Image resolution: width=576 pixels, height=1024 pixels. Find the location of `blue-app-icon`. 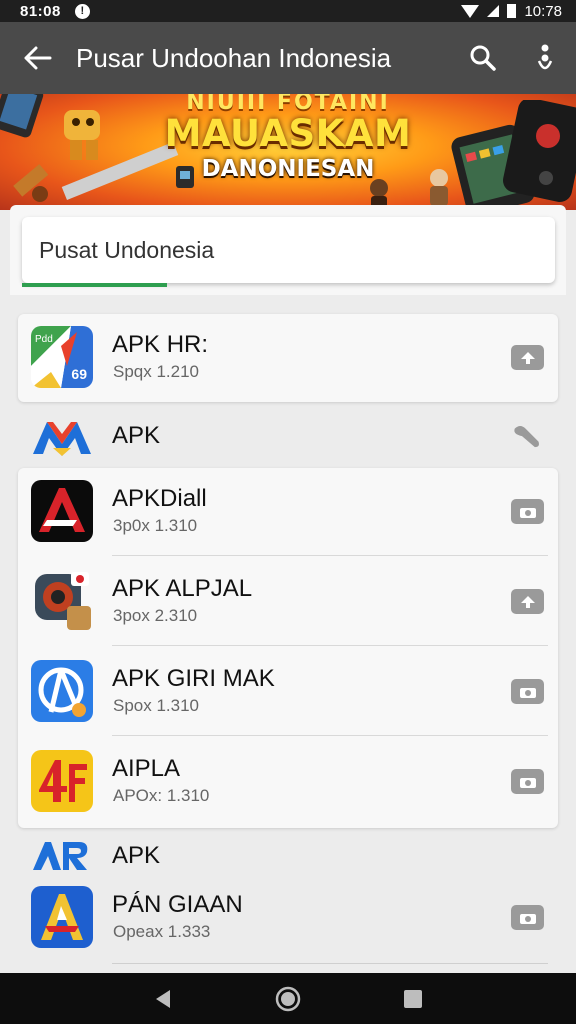

blue-app-icon is located at coordinates (62, 691).